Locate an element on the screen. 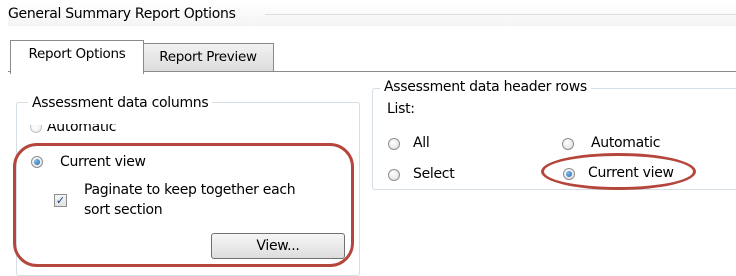  radio-automatic-header-label: Automatic is located at coordinates (626, 143).